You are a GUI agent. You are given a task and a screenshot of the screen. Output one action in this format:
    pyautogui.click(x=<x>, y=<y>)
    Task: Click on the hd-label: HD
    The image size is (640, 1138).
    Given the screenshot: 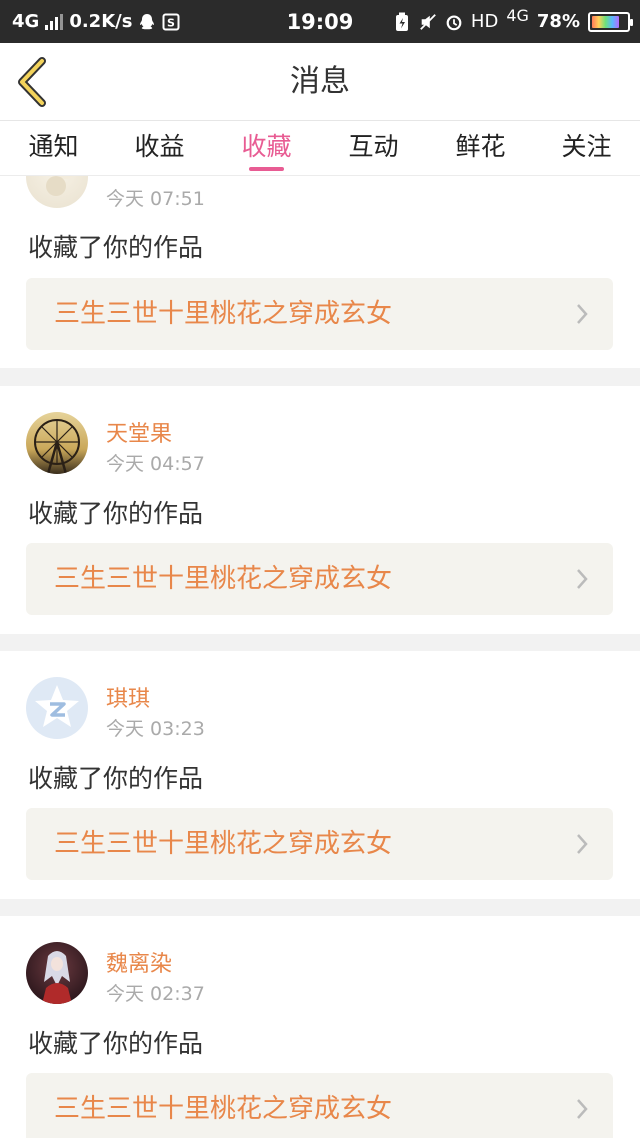 What is the action you would take?
    pyautogui.click(x=484, y=21)
    